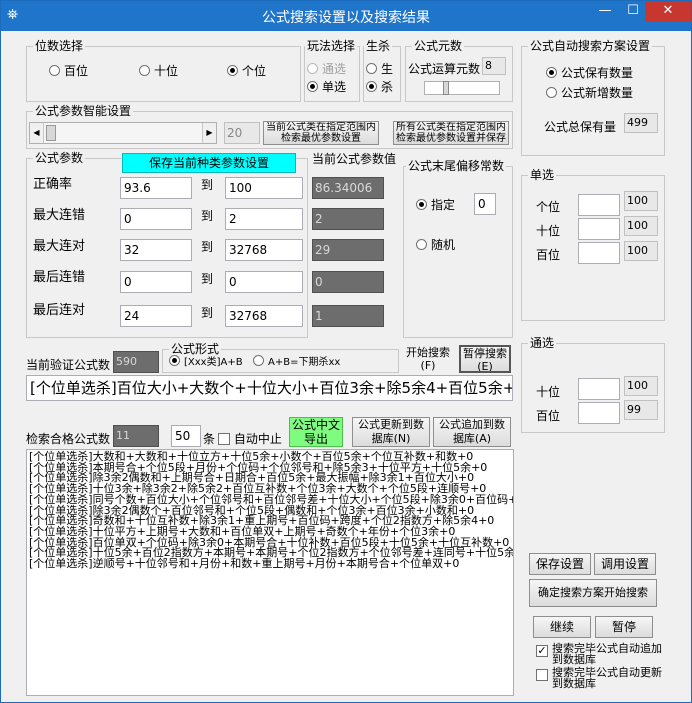 This screenshot has width=692, height=703. Describe the element at coordinates (451, 133) in the screenshot. I see `search-optimal-all-button: 所有公式类在指定范围内检索最优参数设置并保存` at that location.